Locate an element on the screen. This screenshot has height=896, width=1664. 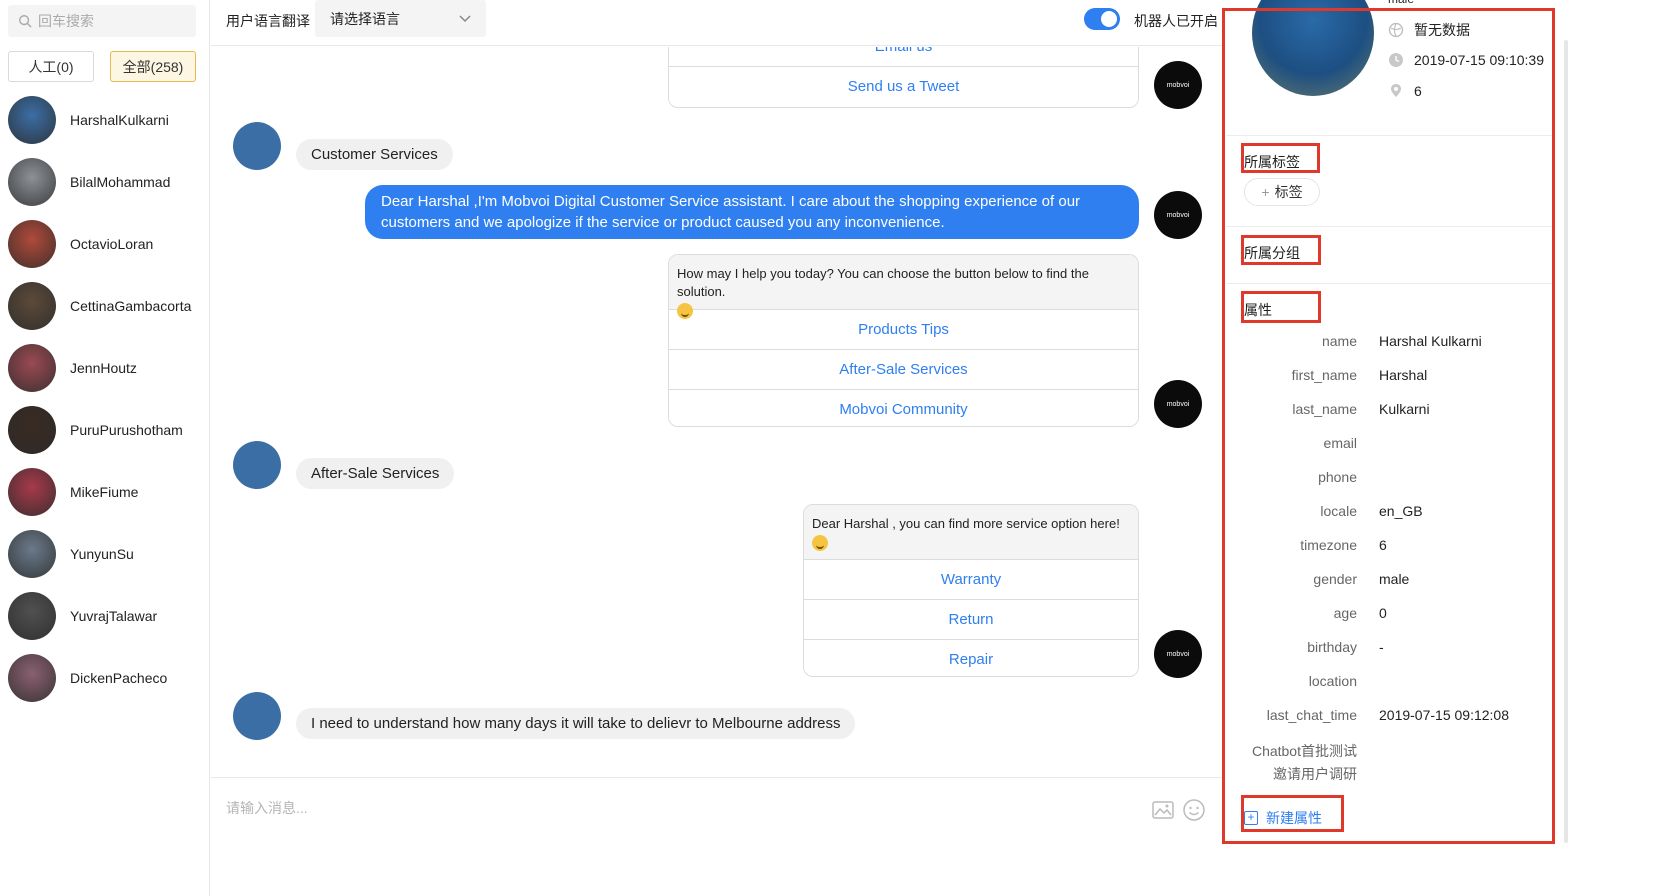
contact-item: YuvrajTalawar is located at coordinates (105, 616).